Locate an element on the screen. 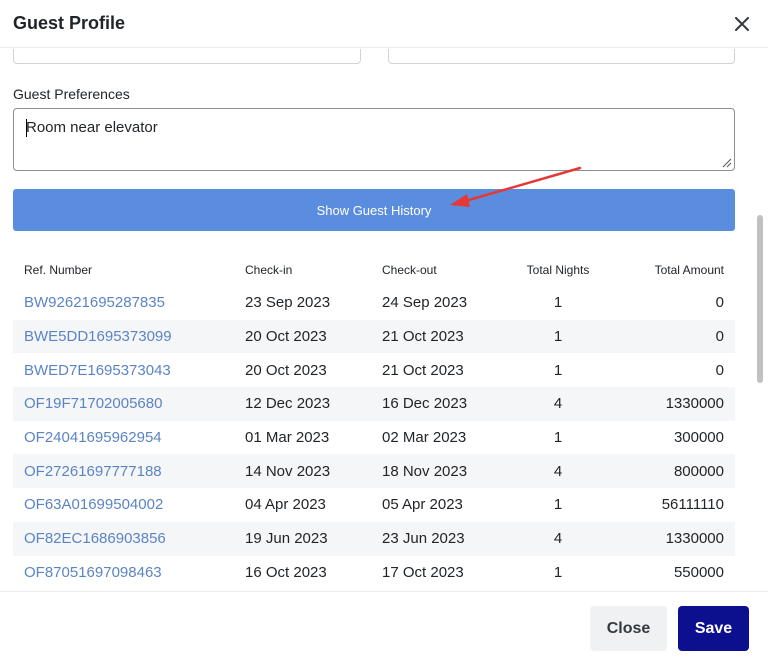  ref-number-link: BWE5DD1695373099 is located at coordinates (98, 336).